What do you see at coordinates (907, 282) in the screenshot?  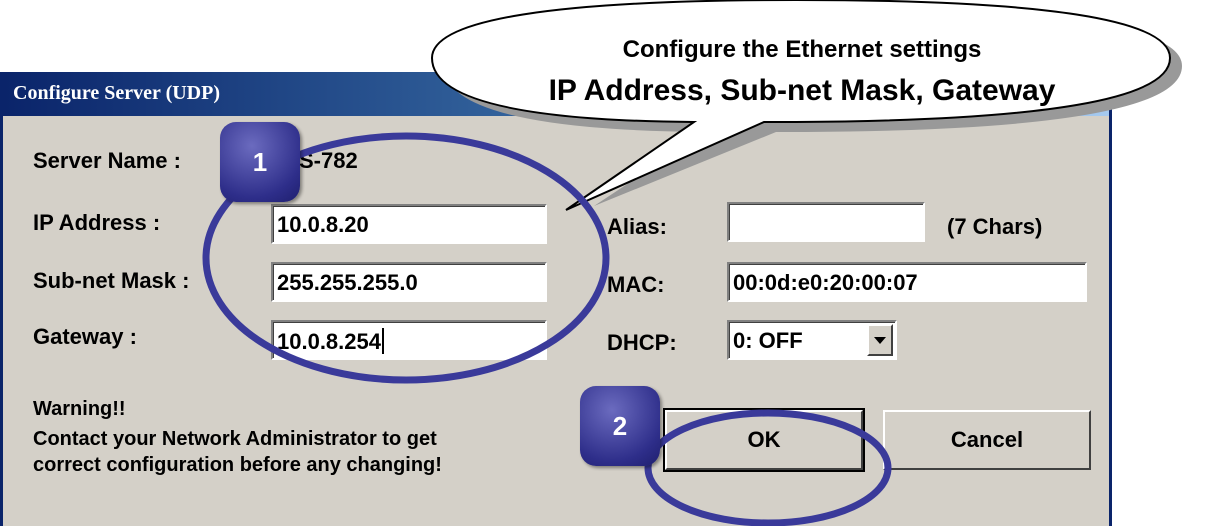 I see `mac-input: 00:0d:e0:20:00:07` at bounding box center [907, 282].